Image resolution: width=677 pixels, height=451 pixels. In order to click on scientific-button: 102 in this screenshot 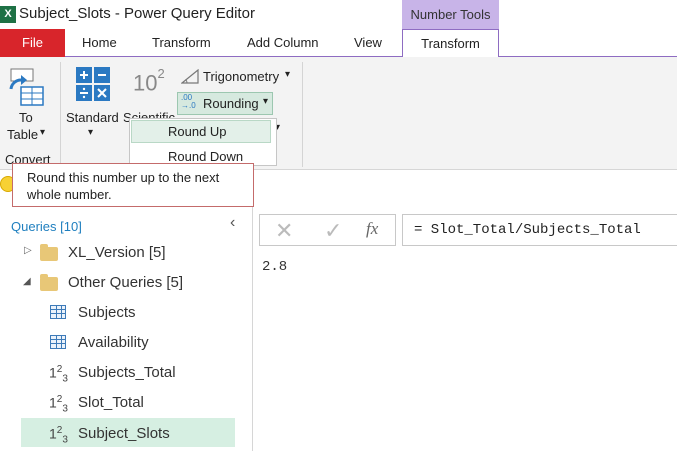, I will do `click(149, 81)`.